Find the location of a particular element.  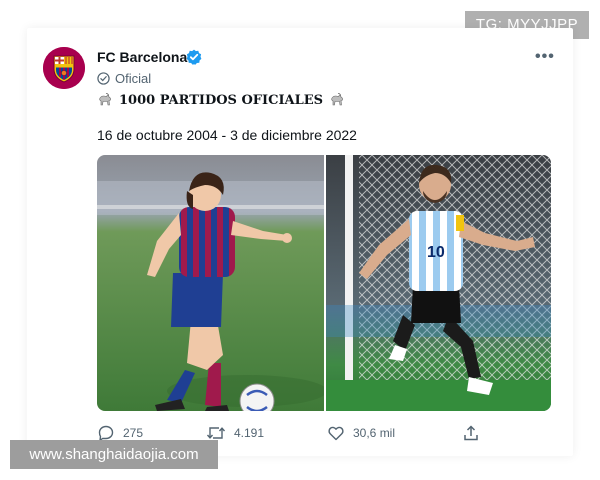

more-options-icon: ••• is located at coordinates (545, 57).